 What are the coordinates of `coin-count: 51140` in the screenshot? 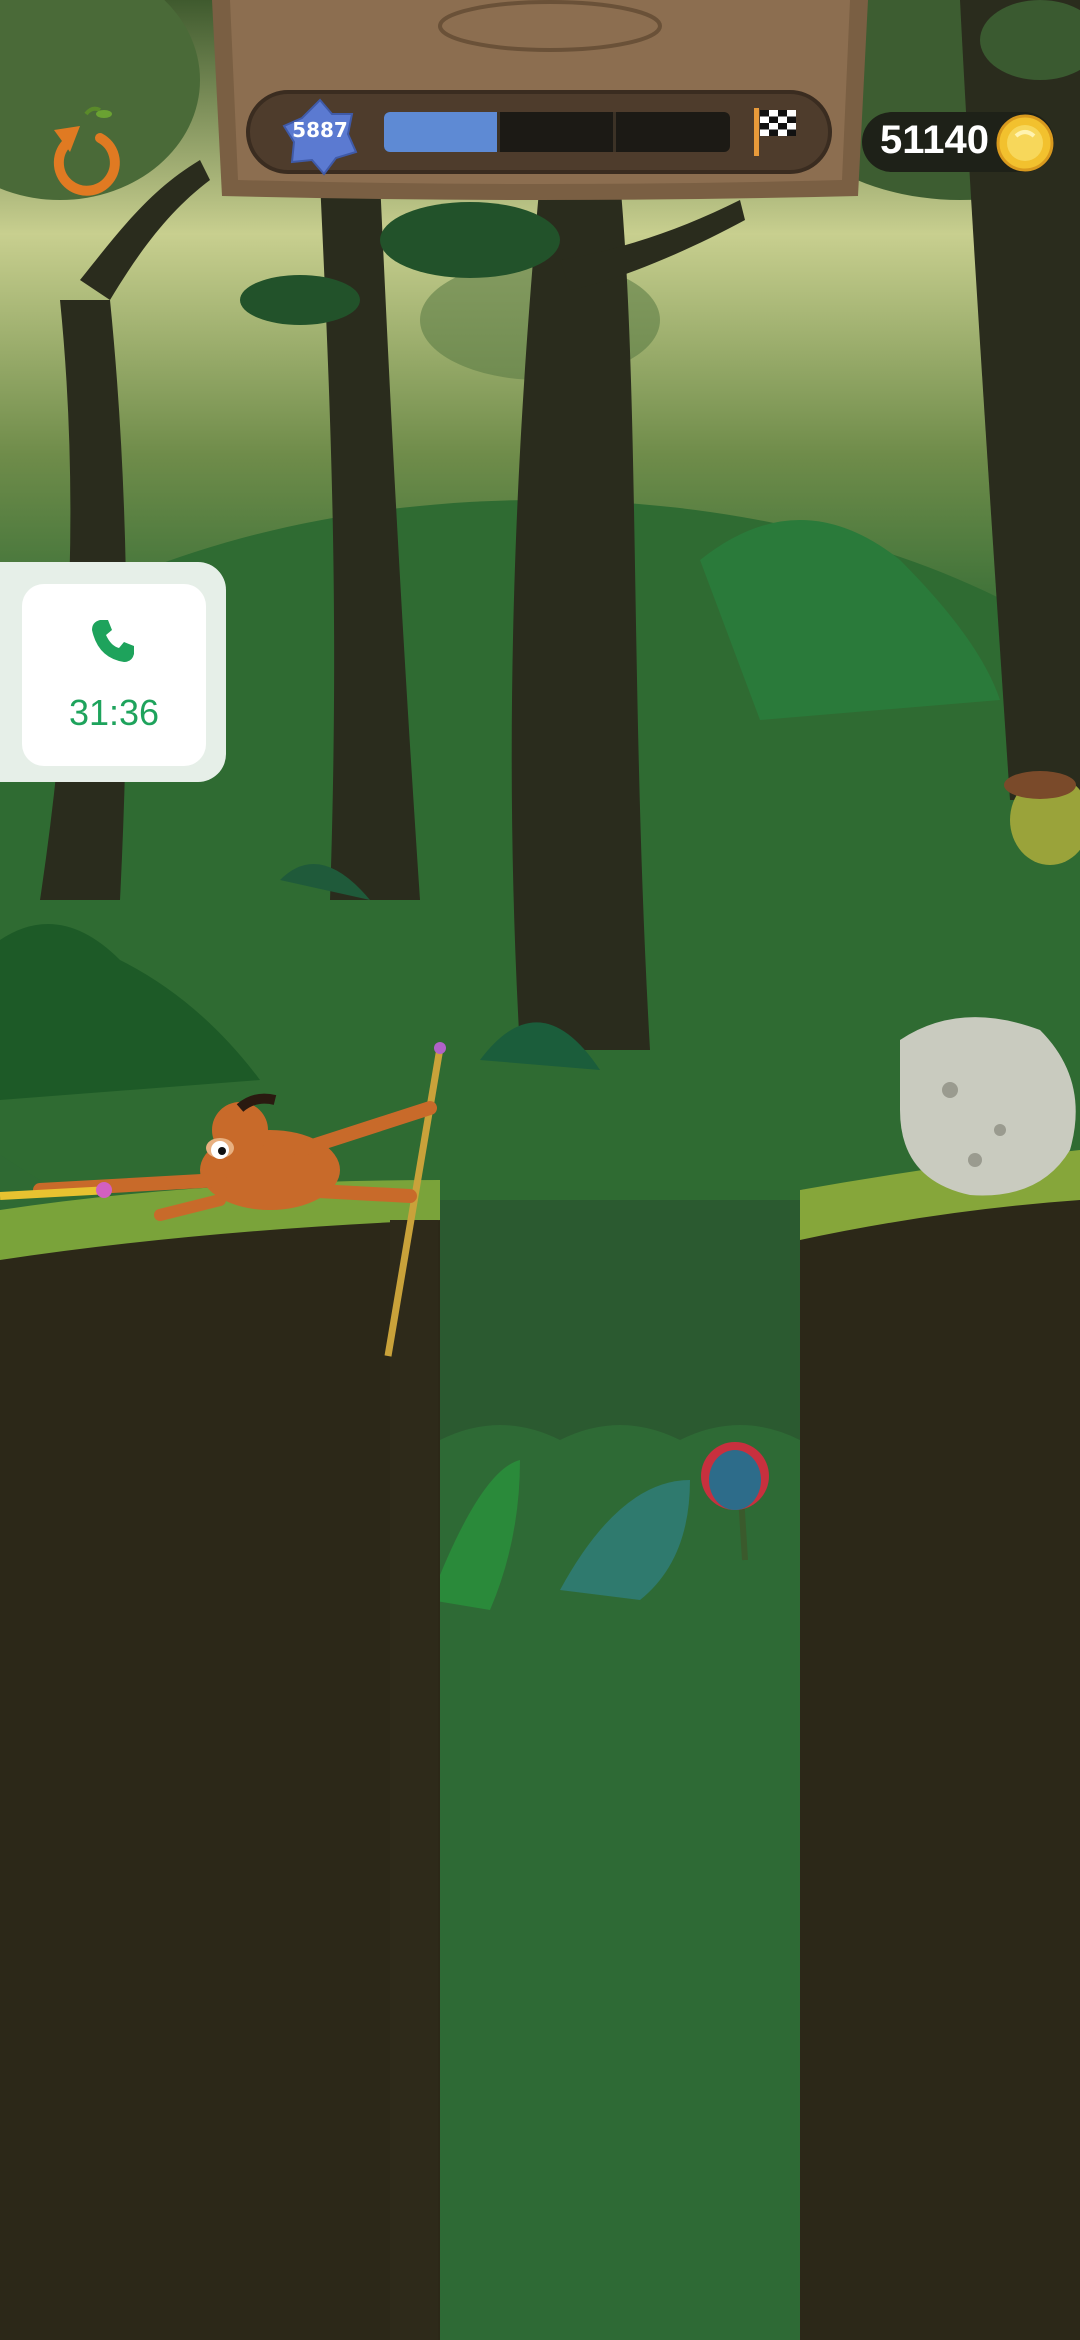 It's located at (935, 140).